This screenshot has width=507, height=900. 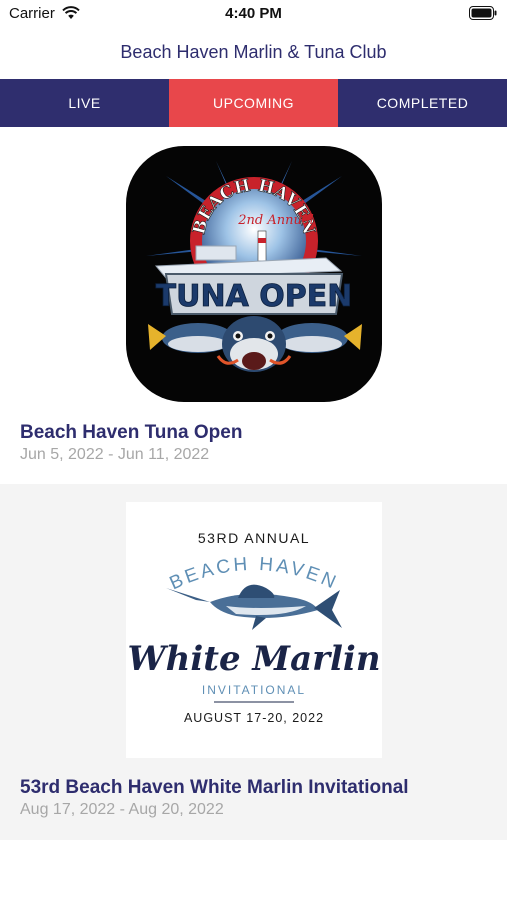 I want to click on clock: 4:40 PM, so click(x=253, y=13).